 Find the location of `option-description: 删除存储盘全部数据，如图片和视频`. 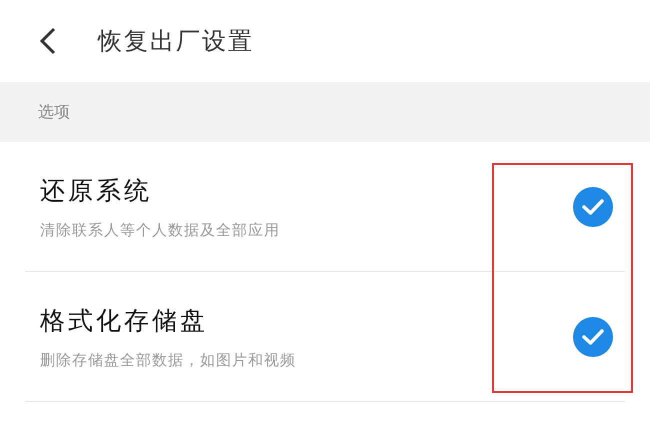

option-description: 删除存储盘全部数据，如图片和视频 is located at coordinates (168, 360).